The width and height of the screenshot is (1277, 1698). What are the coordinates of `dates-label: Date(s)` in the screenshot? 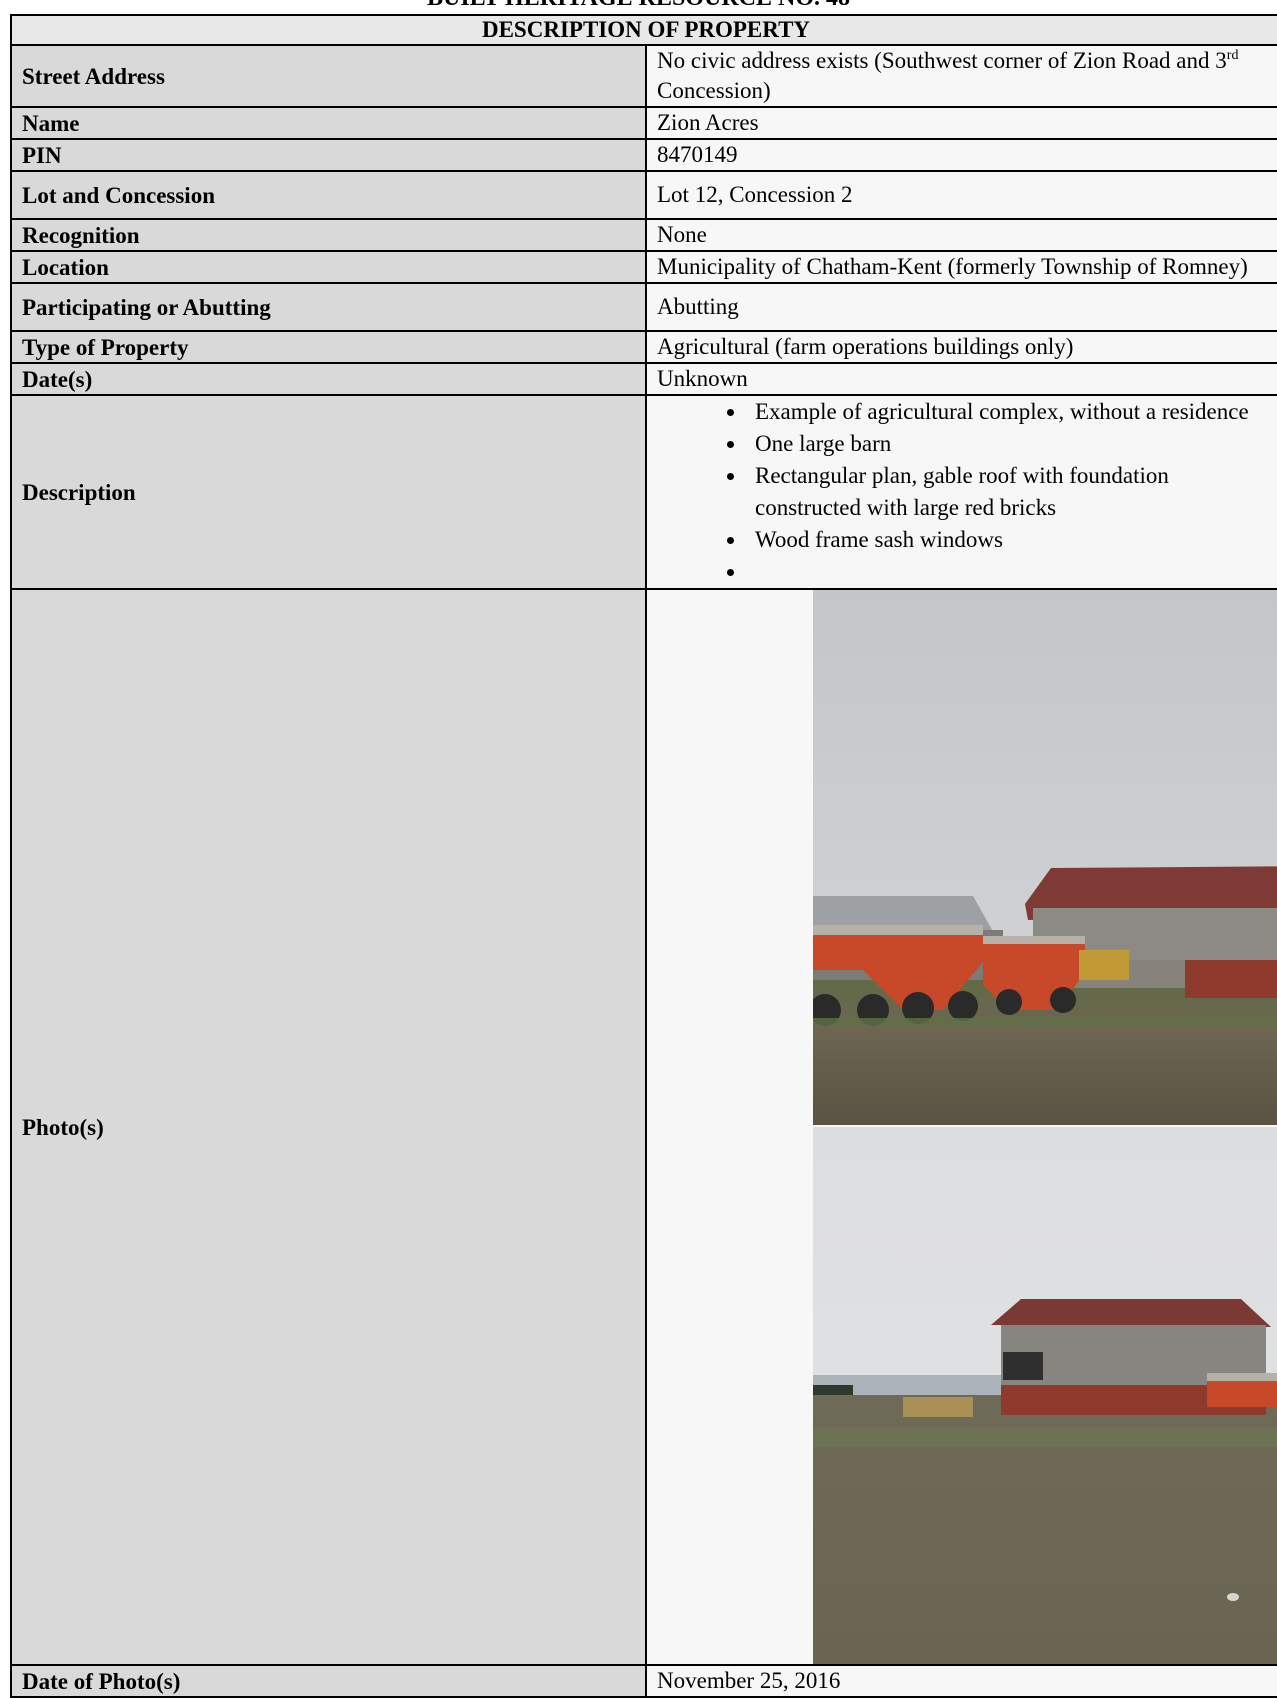 It's located at (328, 379).